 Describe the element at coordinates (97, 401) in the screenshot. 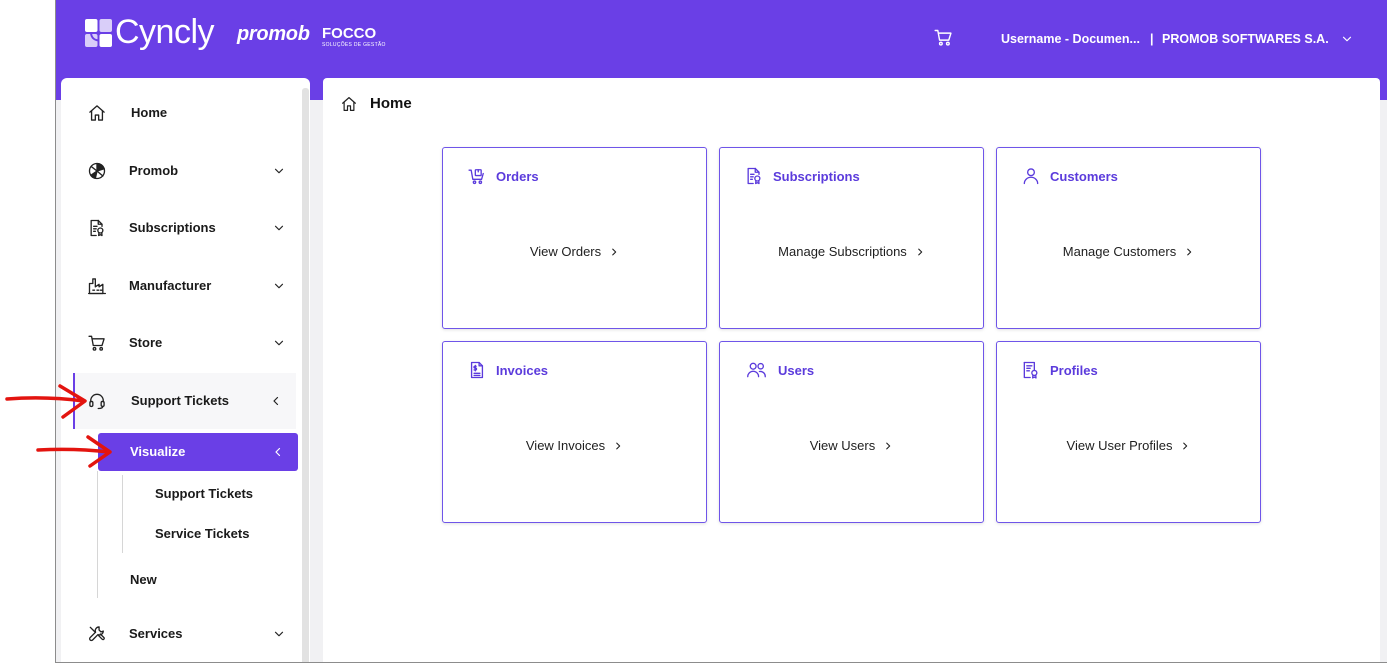

I see `headset-icon` at that location.